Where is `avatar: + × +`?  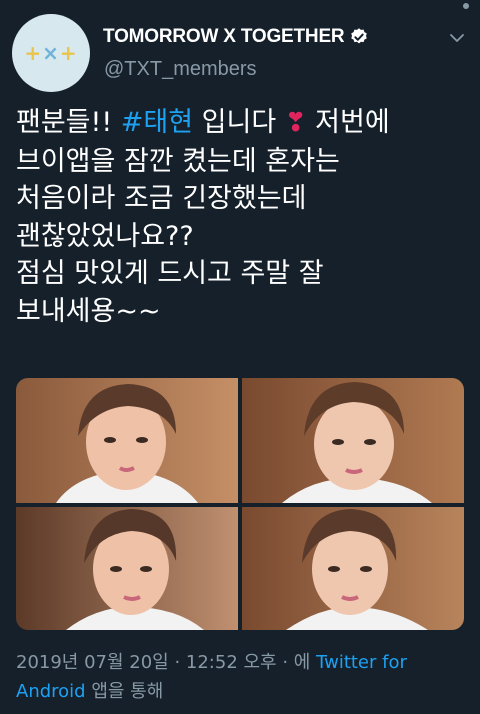
avatar: + × + is located at coordinates (51, 53).